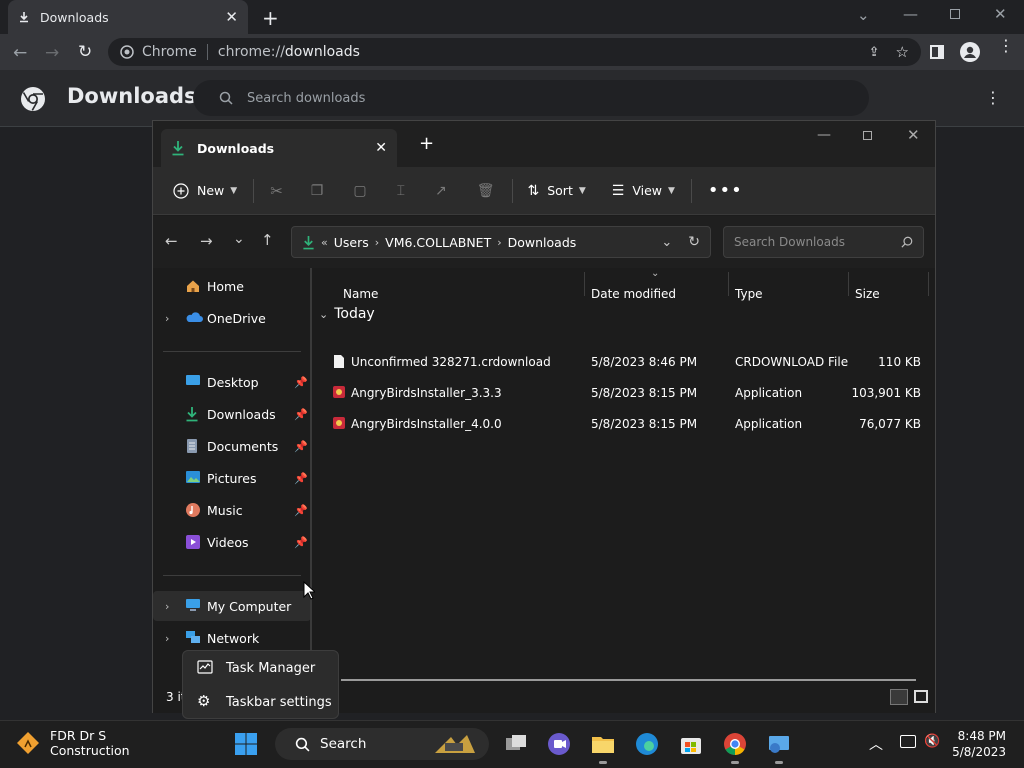  What do you see at coordinates (643, 191) in the screenshot?
I see `view-button: ☰ View ▼` at bounding box center [643, 191].